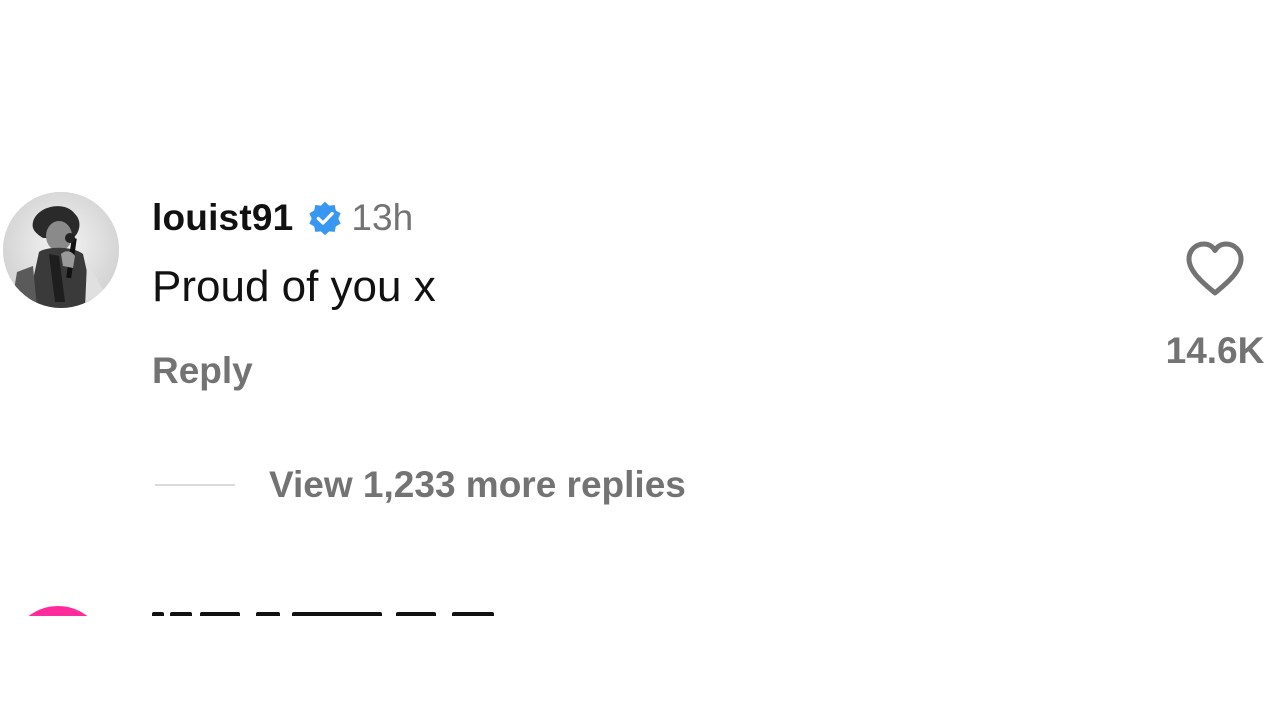 This screenshot has height=720, width=1280. What do you see at coordinates (382, 217) in the screenshot?
I see `timestamp: 13h` at bounding box center [382, 217].